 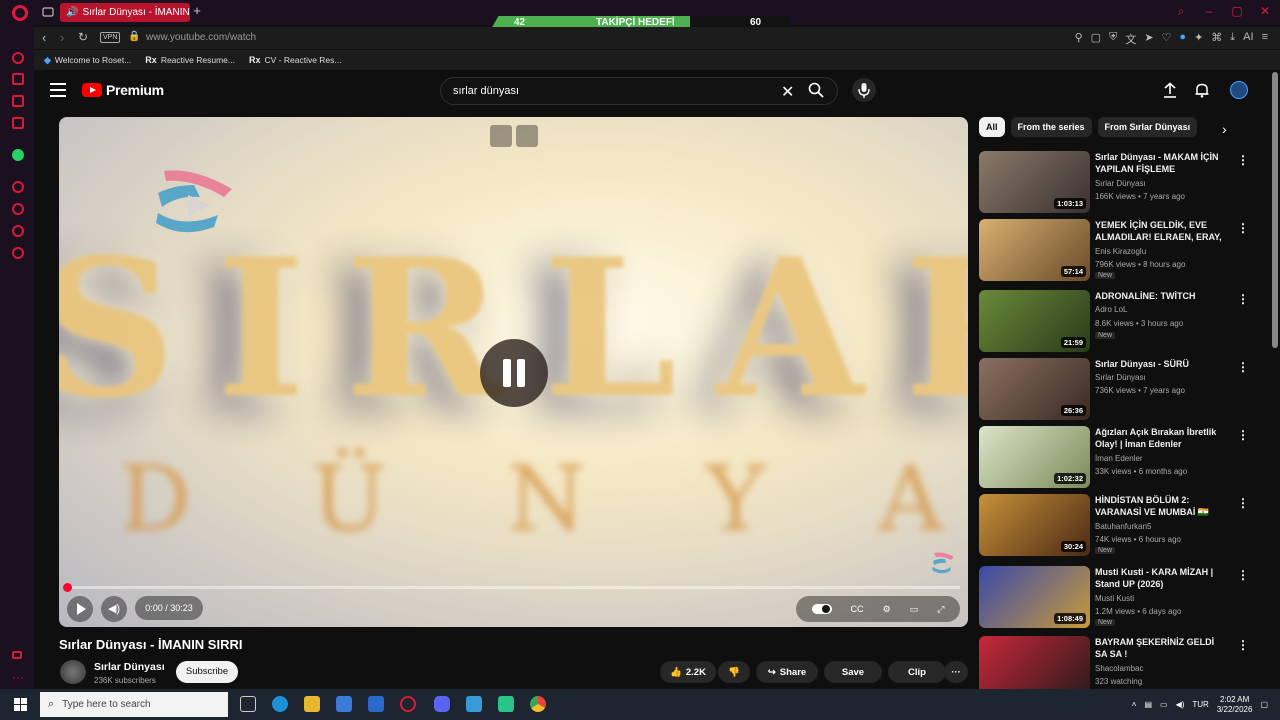 What do you see at coordinates (1265, 39) in the screenshot?
I see `more-icon: ≡` at bounding box center [1265, 39].